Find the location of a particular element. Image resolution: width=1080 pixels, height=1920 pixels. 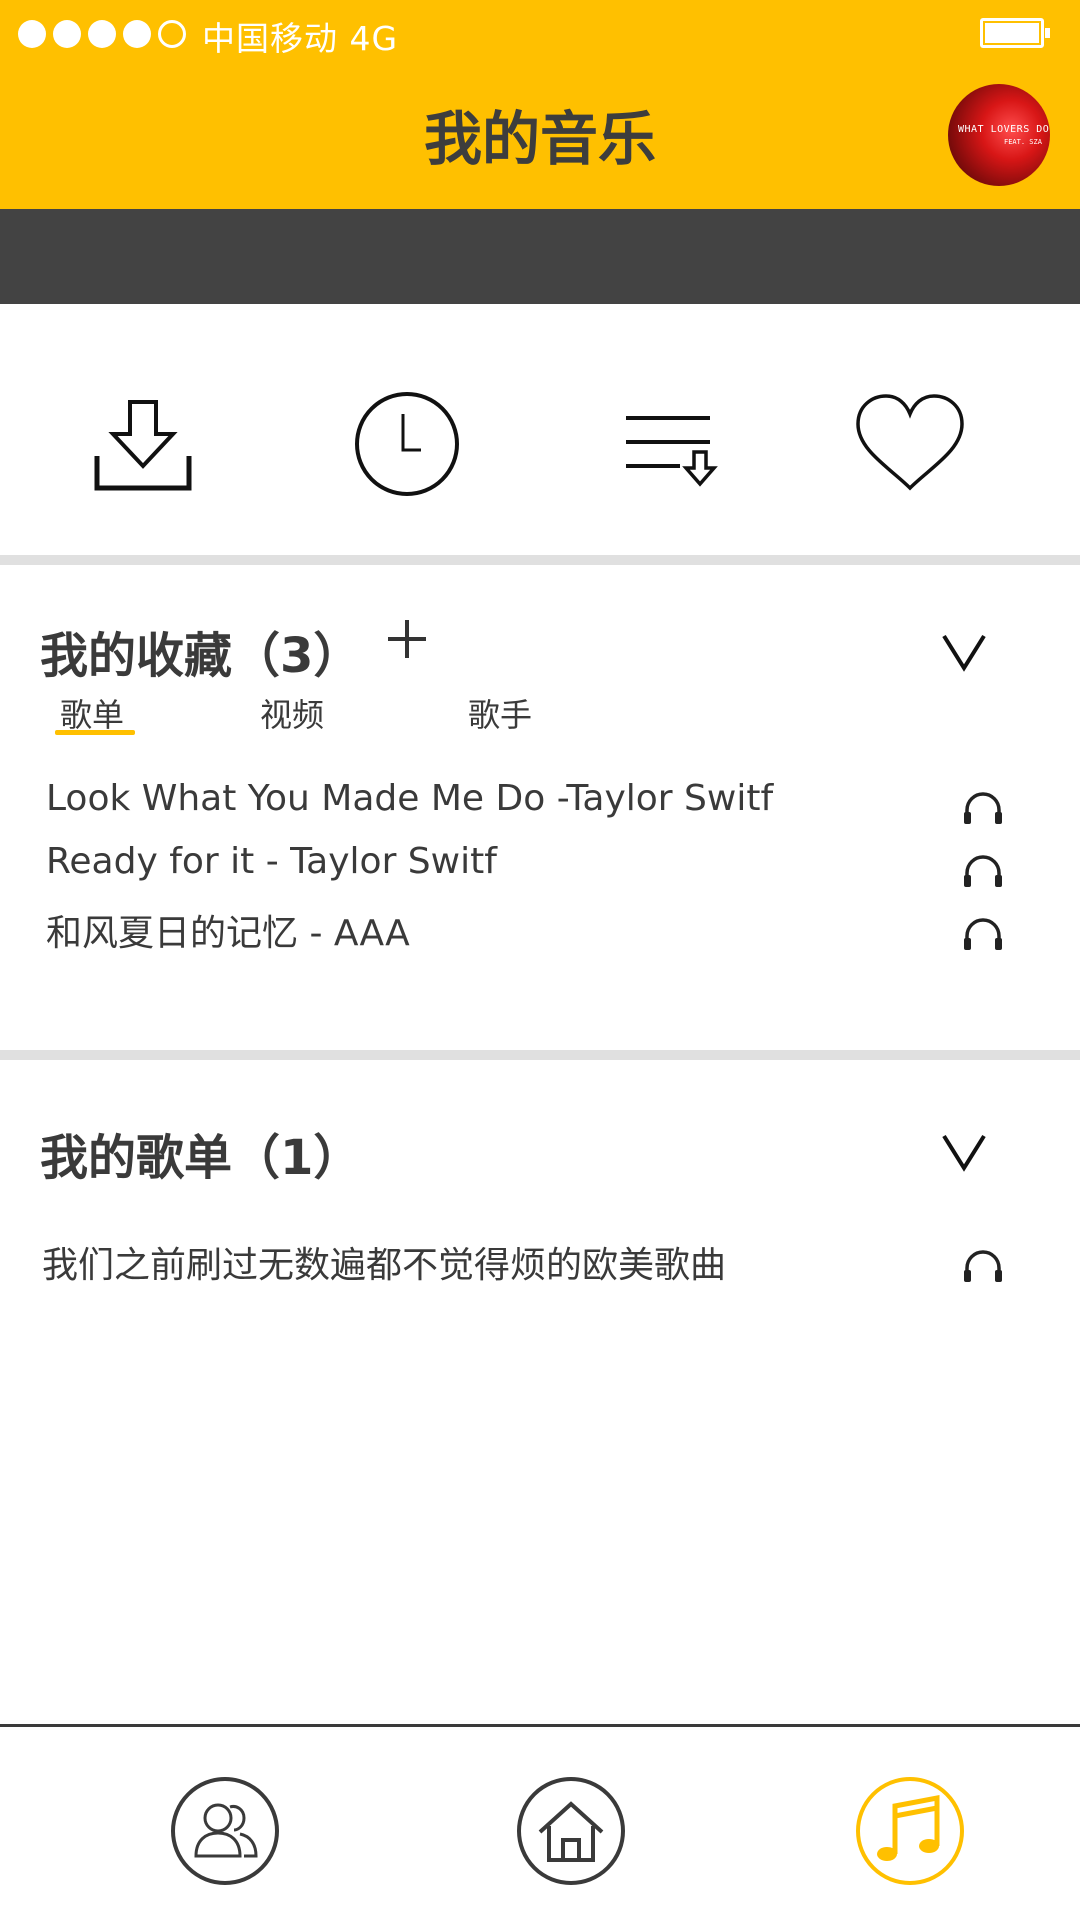

plus-icon is located at coordinates (407, 639).